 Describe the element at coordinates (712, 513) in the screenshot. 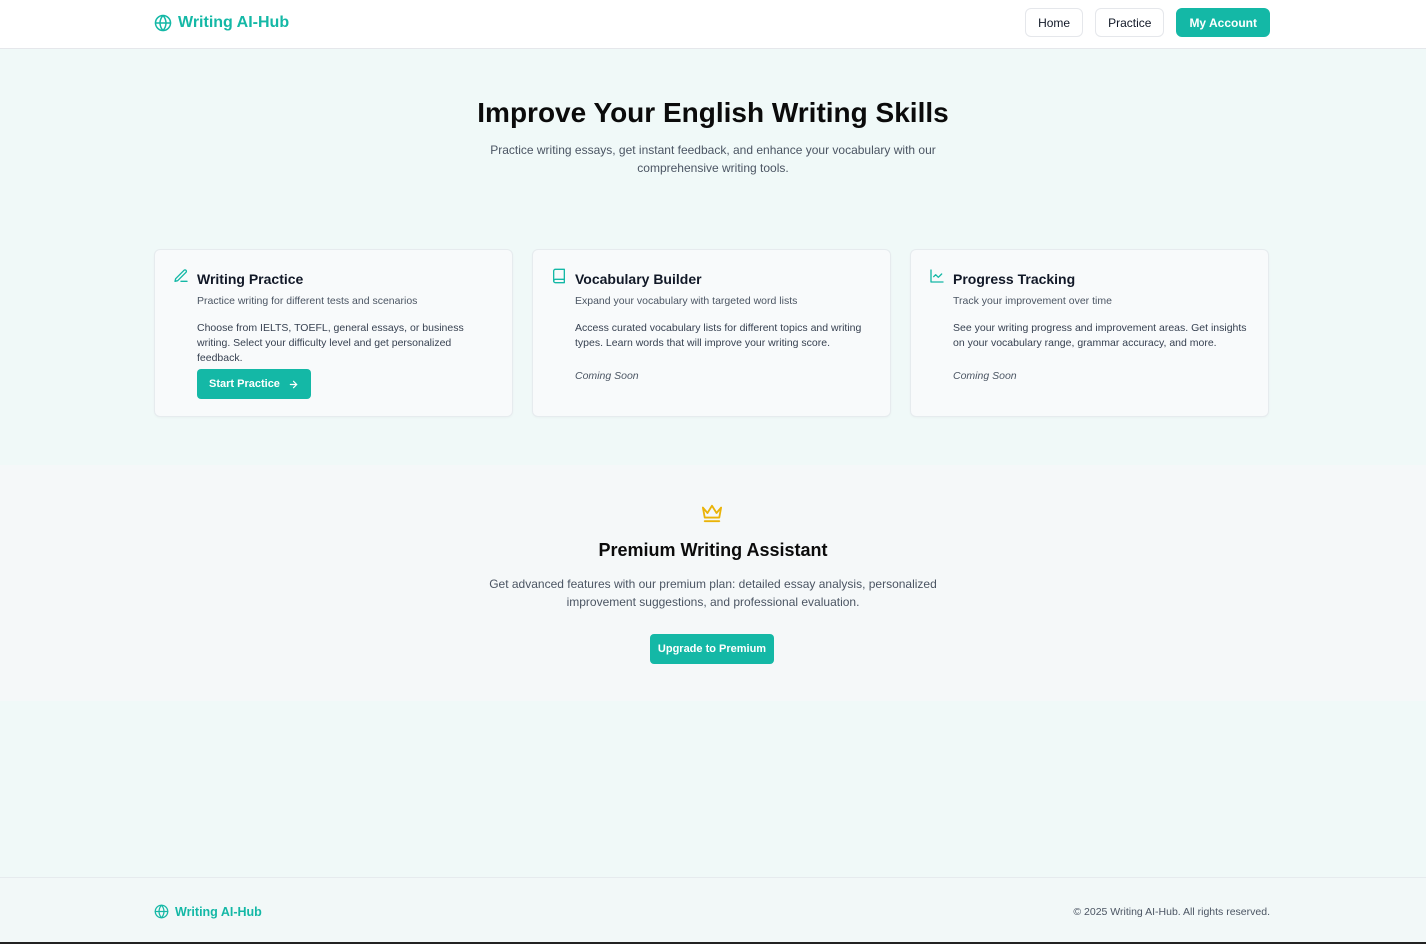

I see `crown-icon` at that location.